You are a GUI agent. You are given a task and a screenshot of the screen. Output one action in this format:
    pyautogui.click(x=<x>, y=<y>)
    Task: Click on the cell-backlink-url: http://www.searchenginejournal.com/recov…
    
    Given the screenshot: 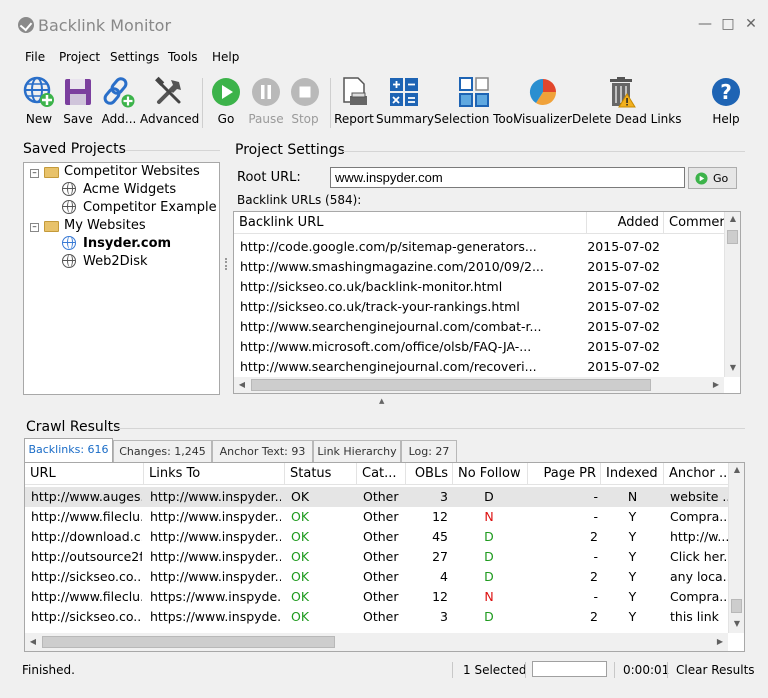 What is the action you would take?
    pyautogui.click(x=388, y=366)
    